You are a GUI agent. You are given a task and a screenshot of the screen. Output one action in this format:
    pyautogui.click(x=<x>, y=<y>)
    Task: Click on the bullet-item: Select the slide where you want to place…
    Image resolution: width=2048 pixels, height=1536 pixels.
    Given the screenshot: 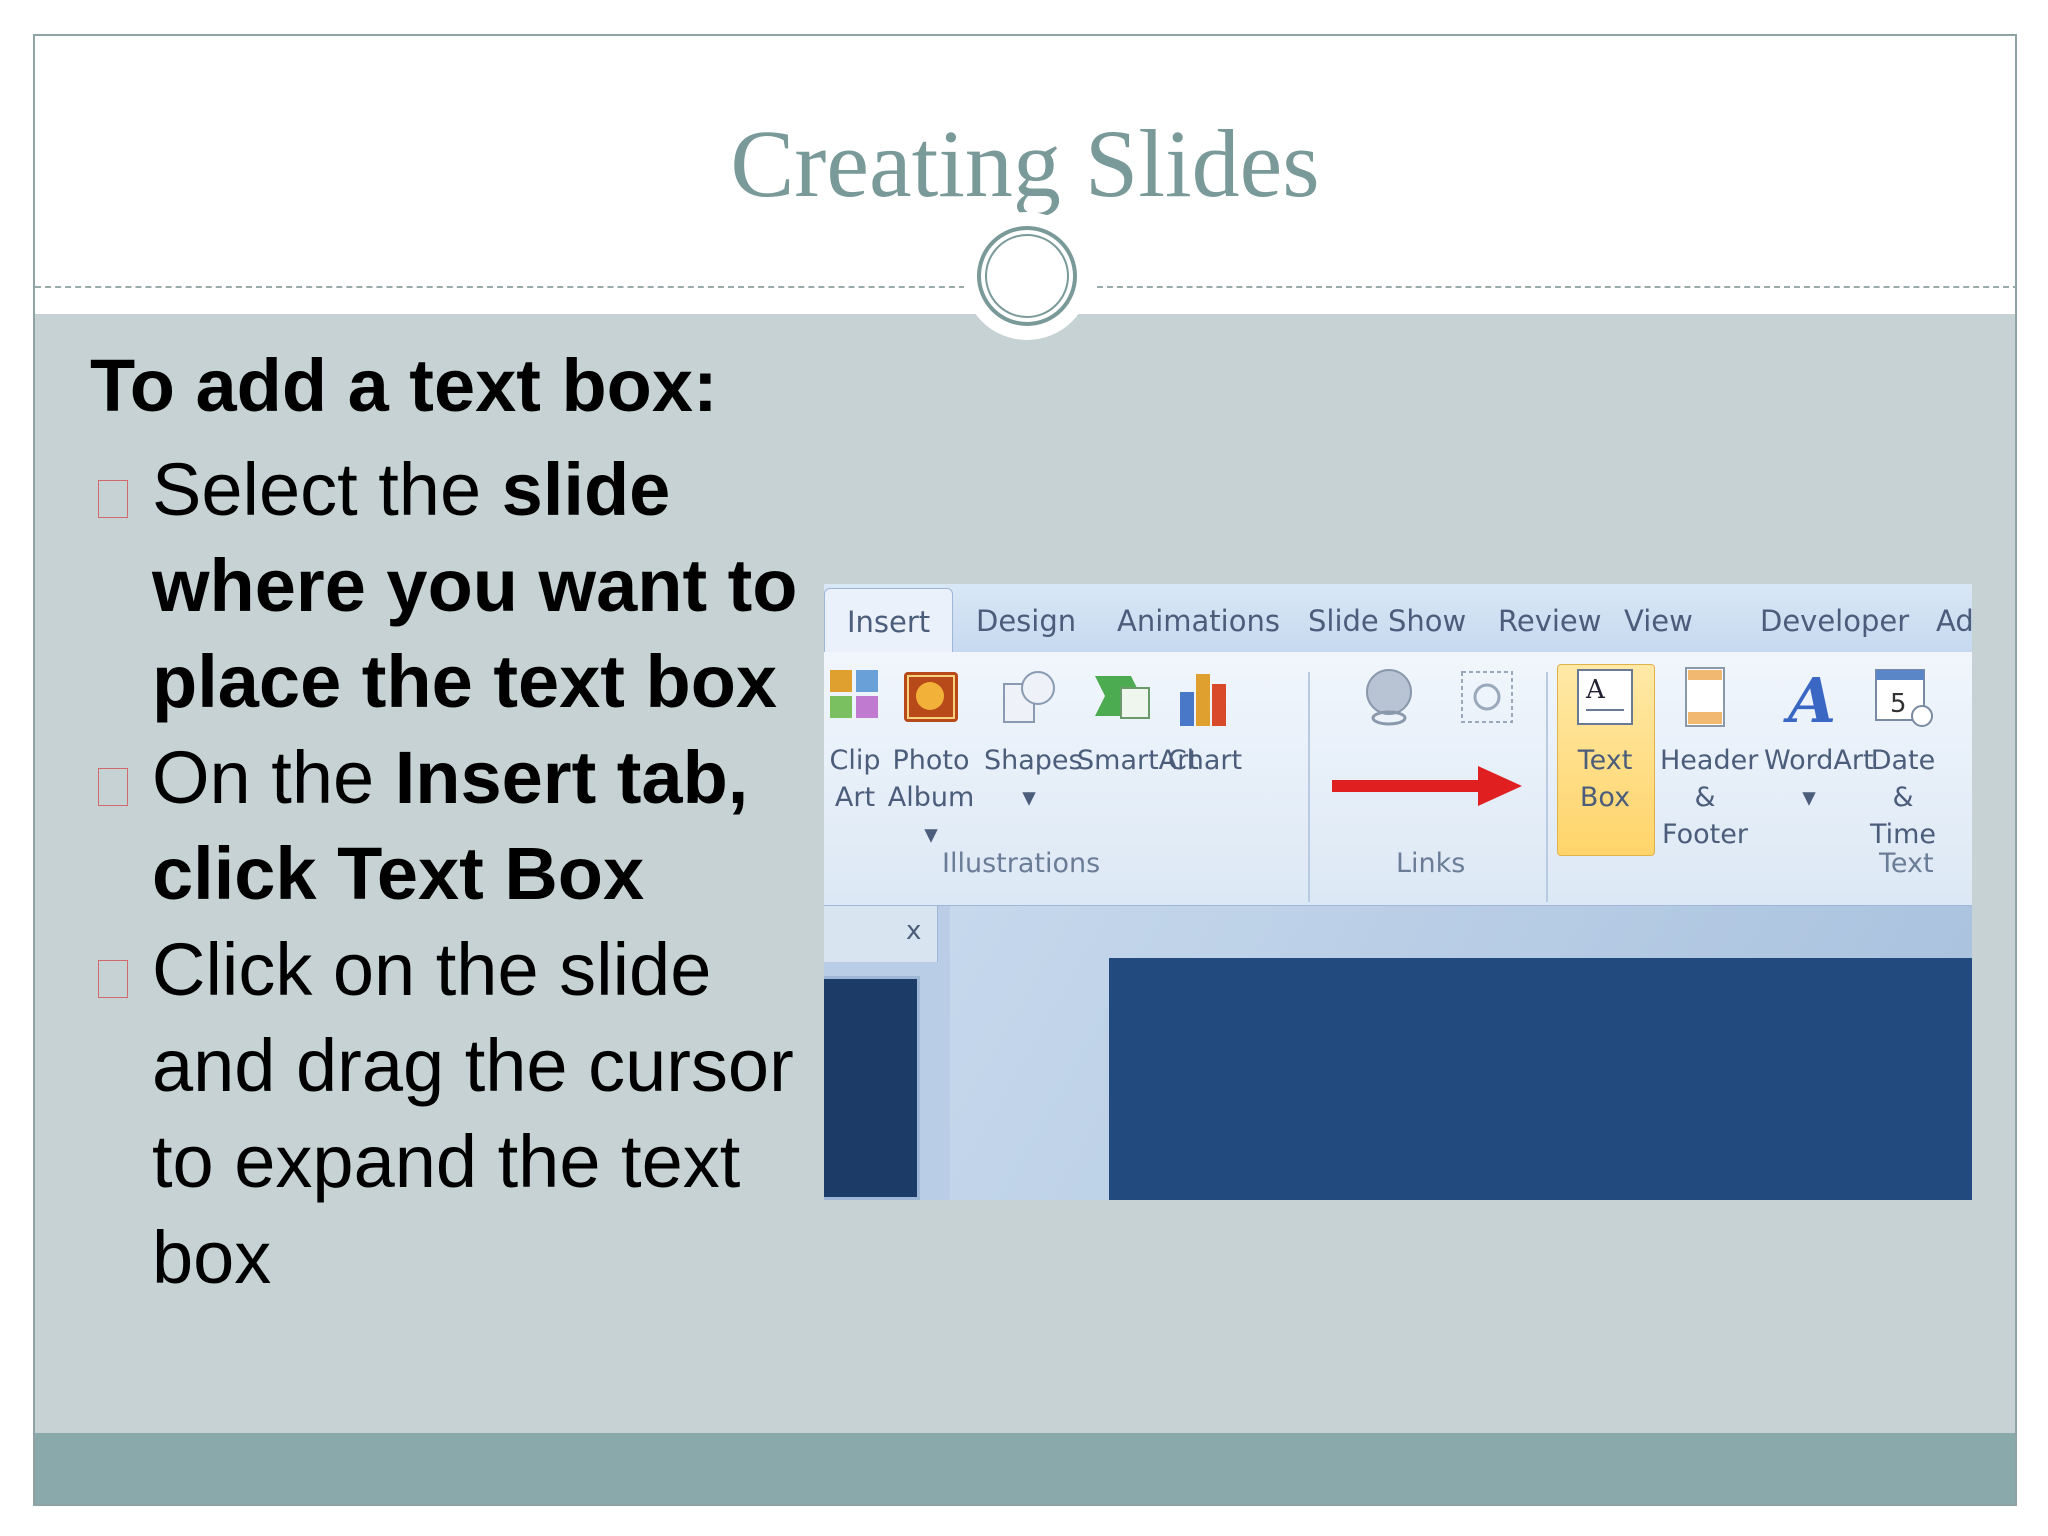 What is the action you would take?
    pyautogui.click(x=455, y=586)
    